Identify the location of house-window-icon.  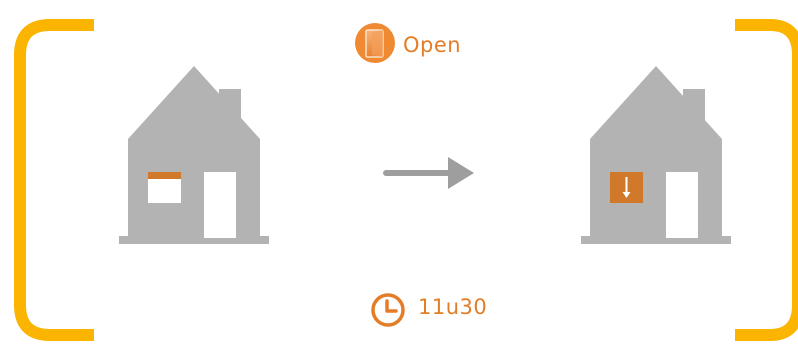
(194, 155).